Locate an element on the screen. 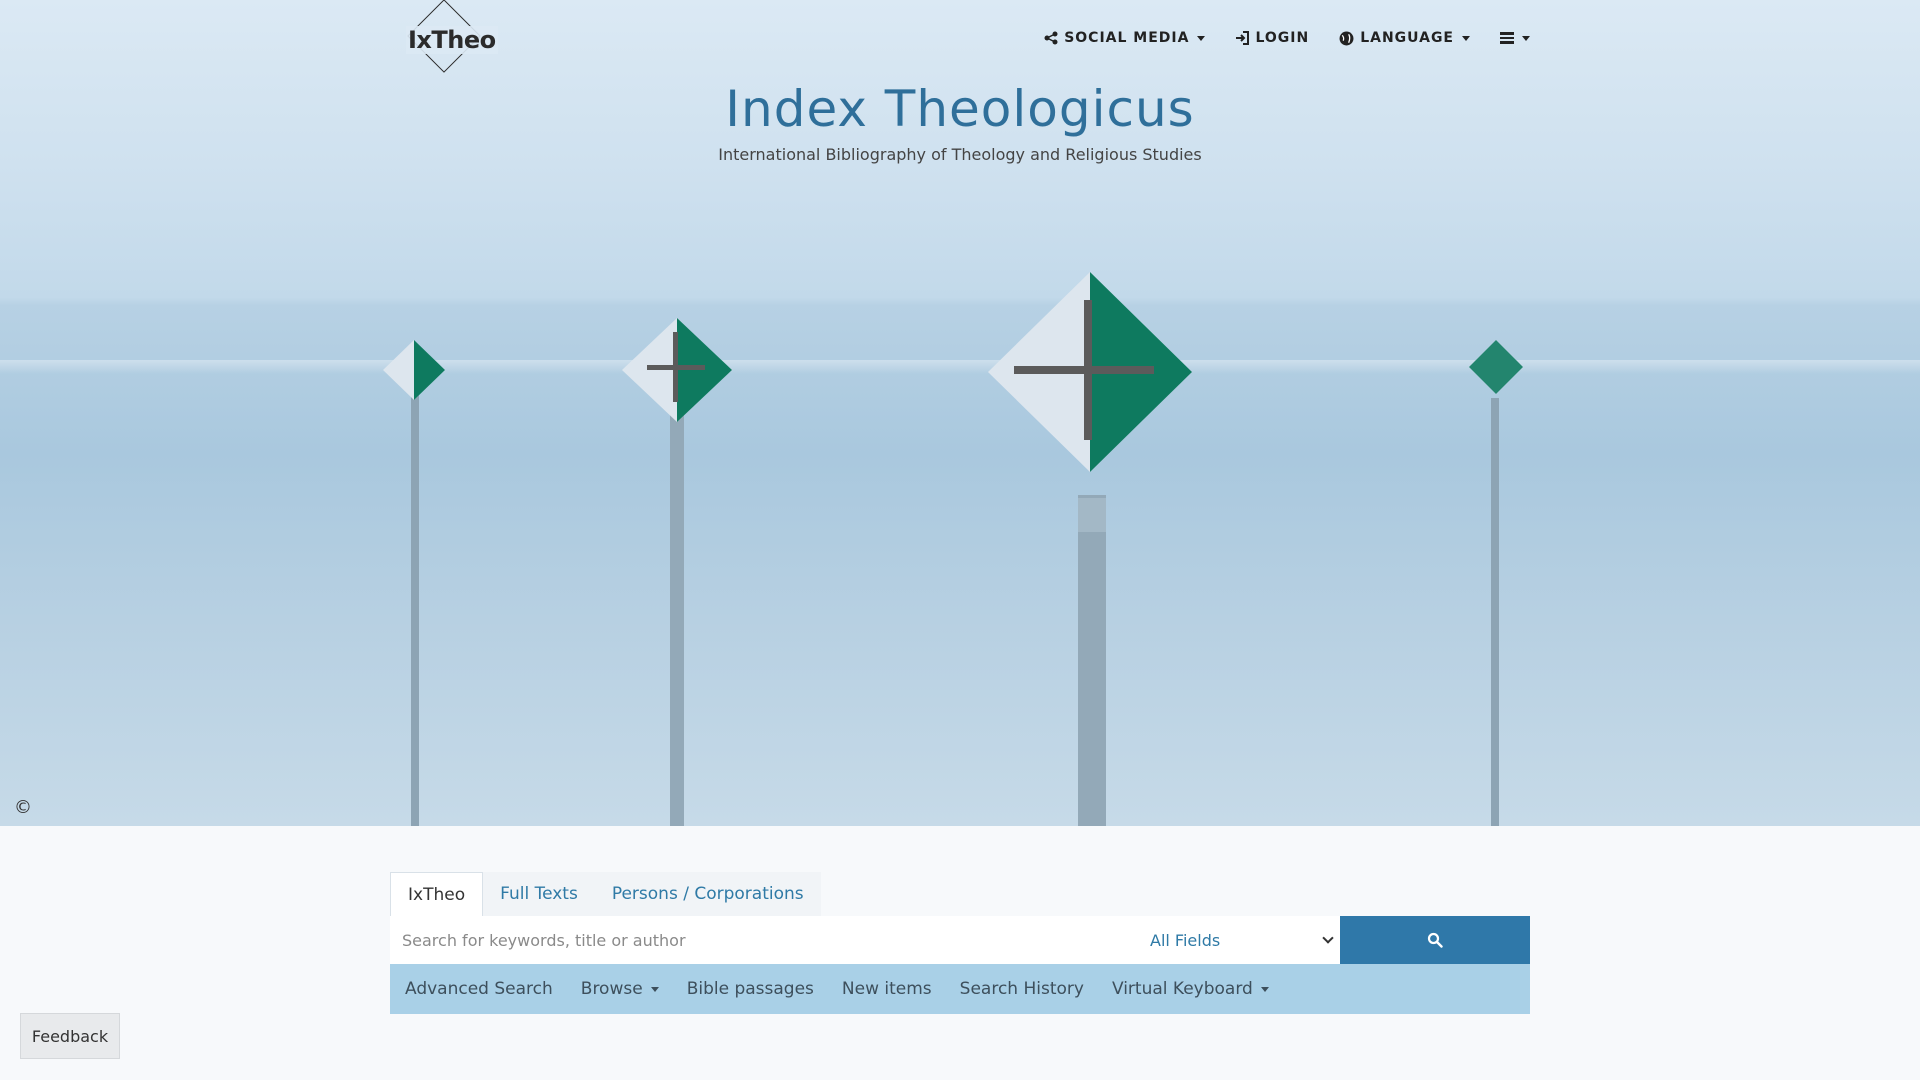  image-copyright-link: © is located at coordinates (23, 807).